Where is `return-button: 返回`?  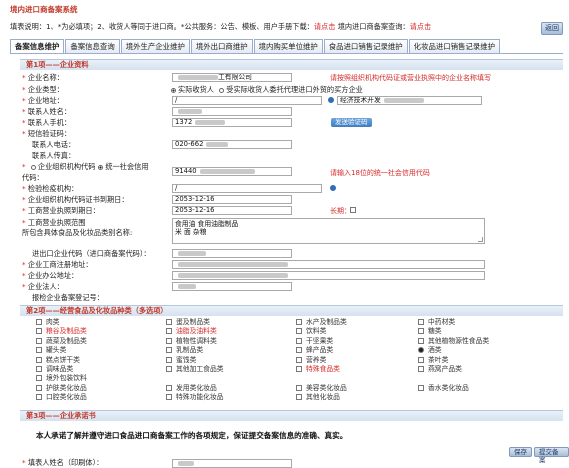
return-button: 返回 is located at coordinates (552, 28).